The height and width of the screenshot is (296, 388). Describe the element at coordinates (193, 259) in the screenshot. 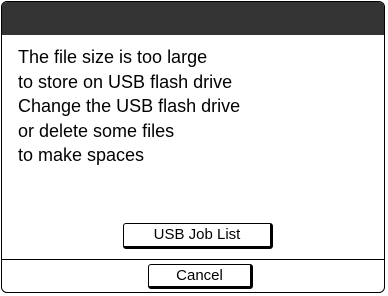

I see `footer-divider` at that location.